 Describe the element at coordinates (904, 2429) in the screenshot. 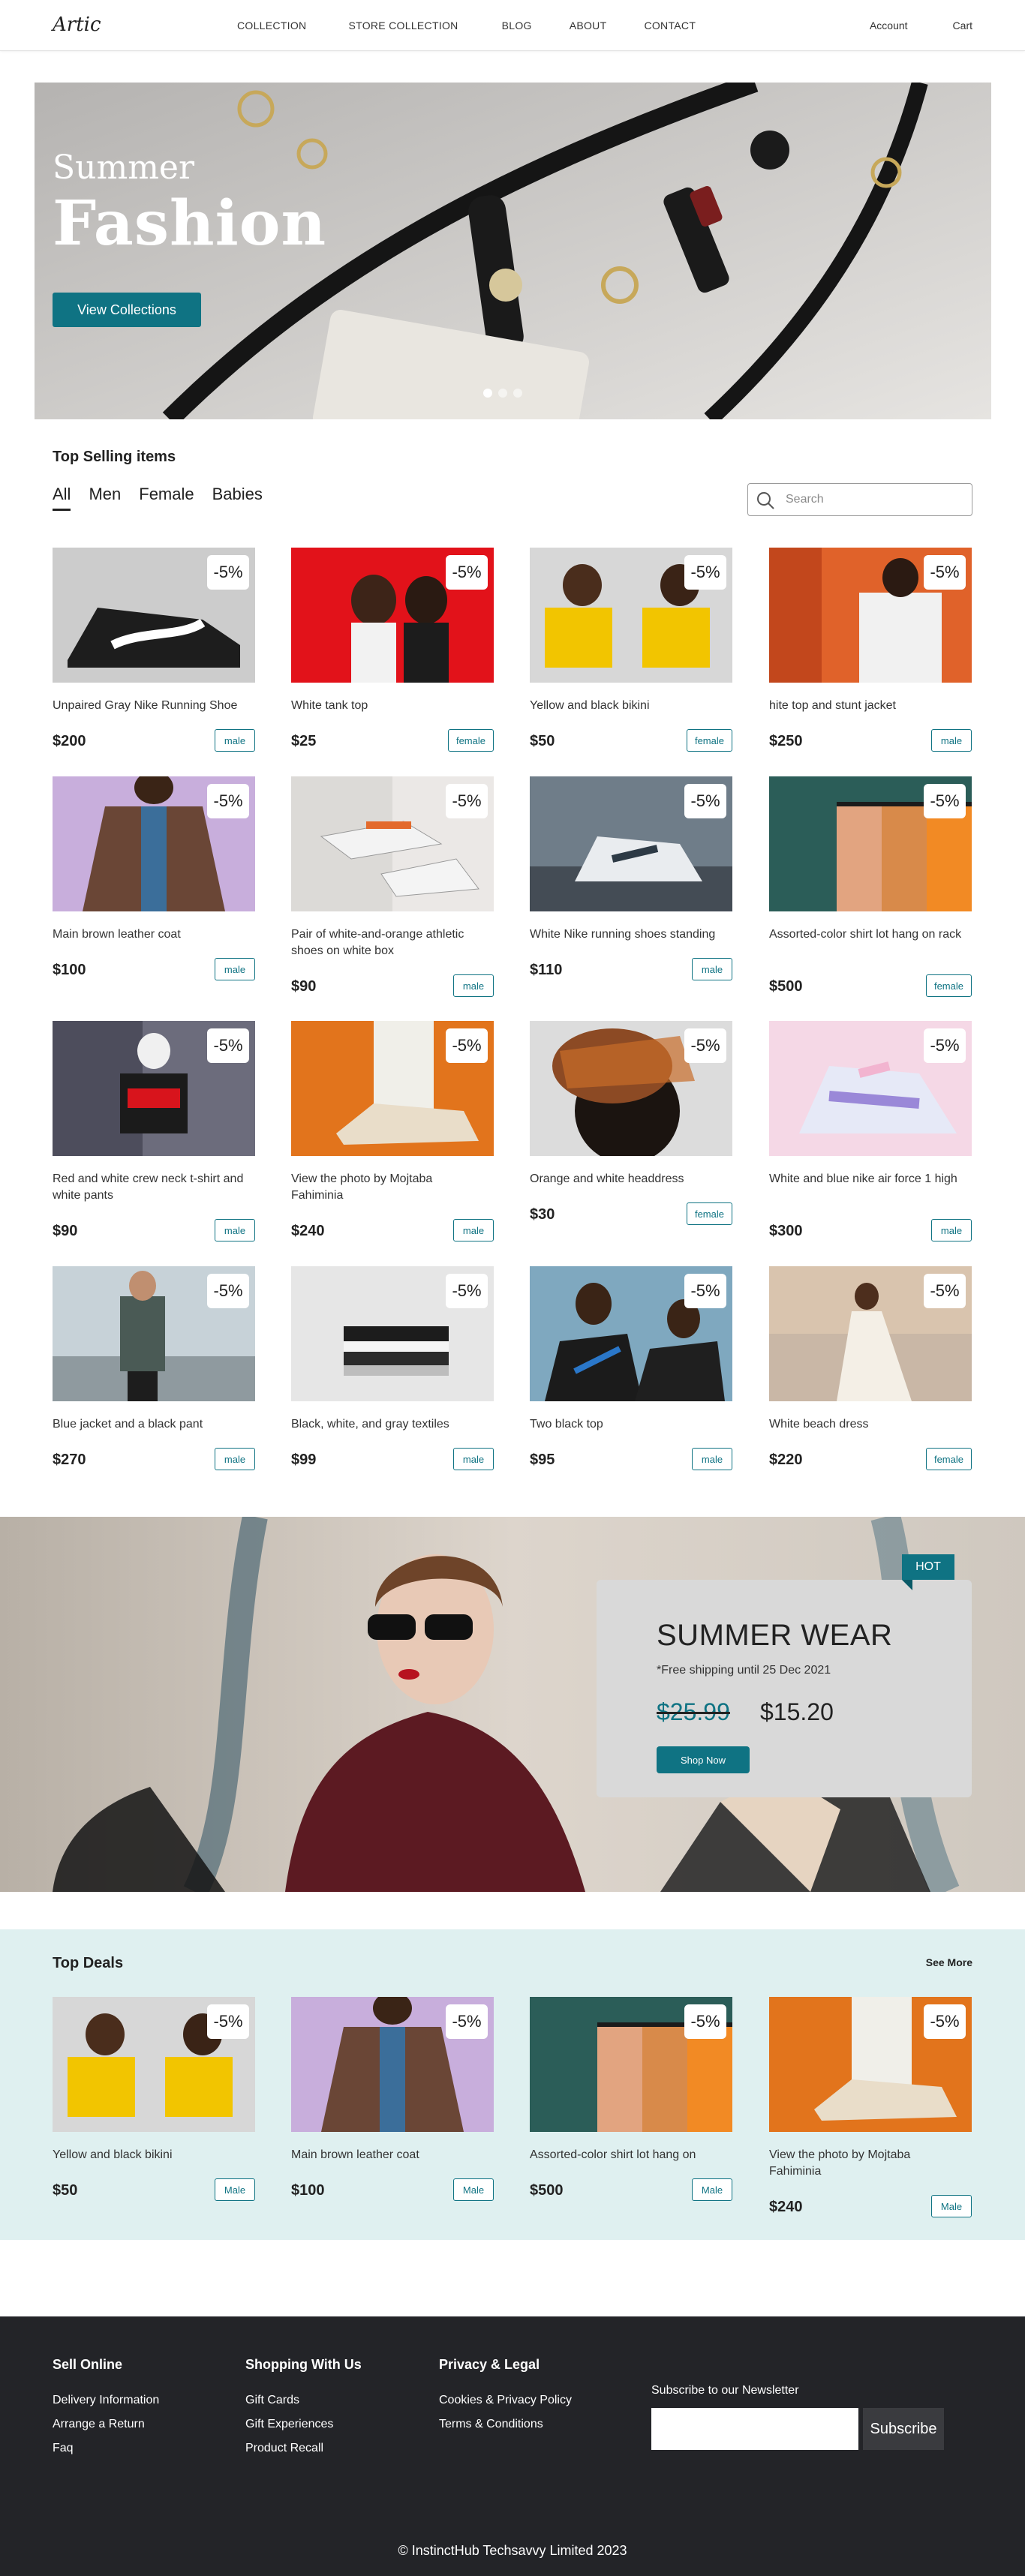

I see `subscribe-button: Subscribe` at that location.